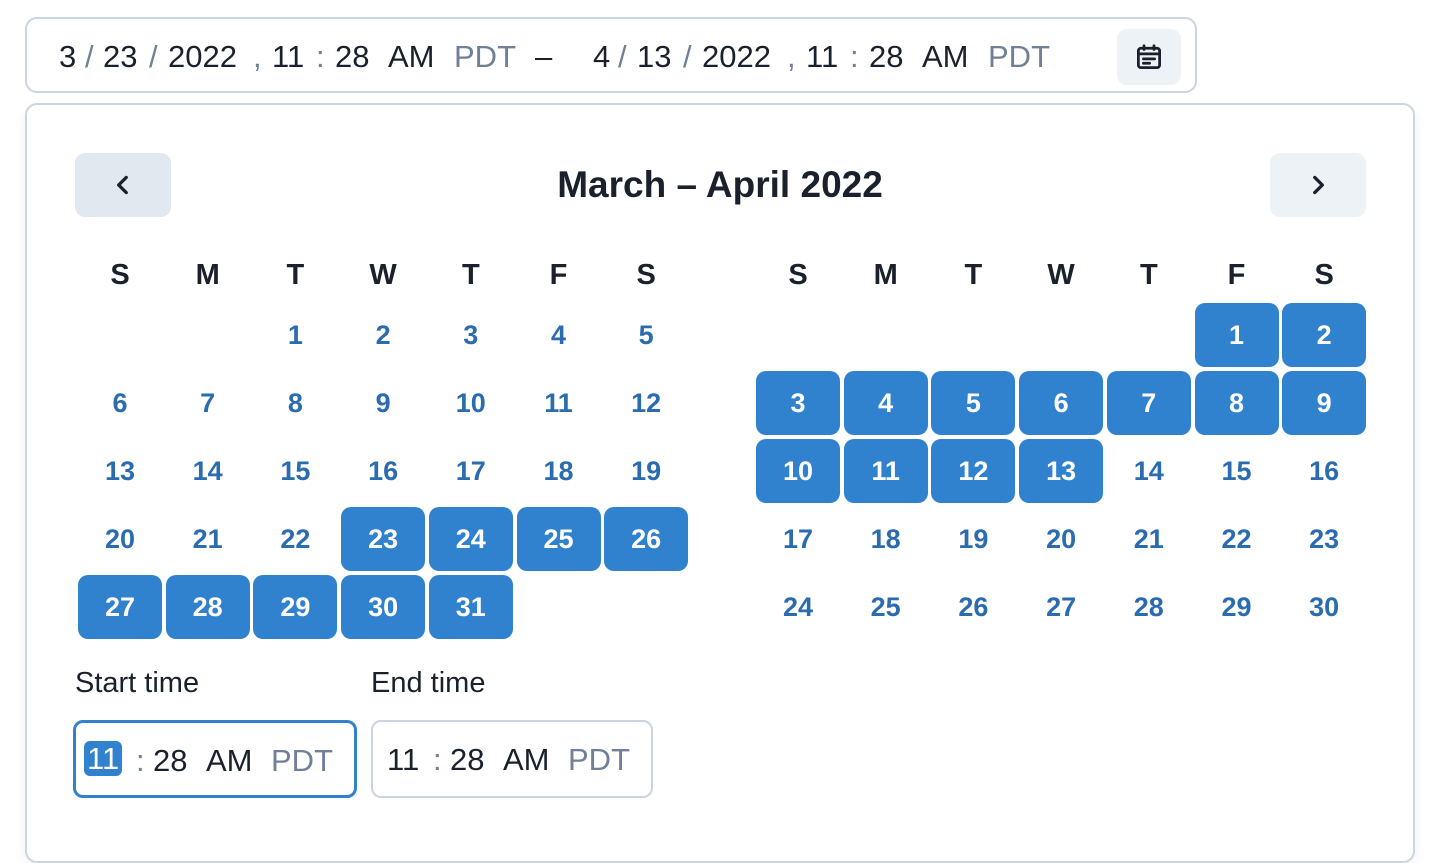 Image resolution: width=1446 pixels, height=863 pixels. Describe the element at coordinates (137, 683) in the screenshot. I see `start-time-label: Start time` at that location.